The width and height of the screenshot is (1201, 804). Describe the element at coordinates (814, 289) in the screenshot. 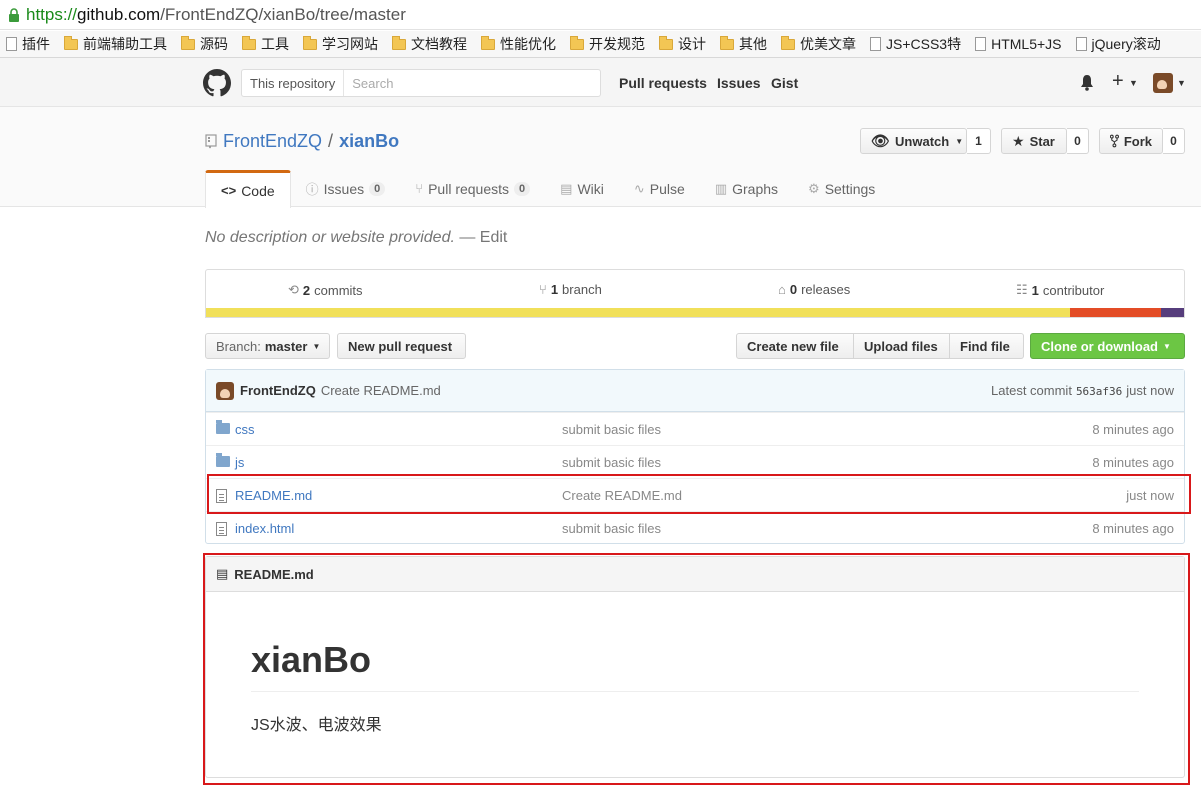

I see `releases-link: ⌂ 0 releases` at that location.